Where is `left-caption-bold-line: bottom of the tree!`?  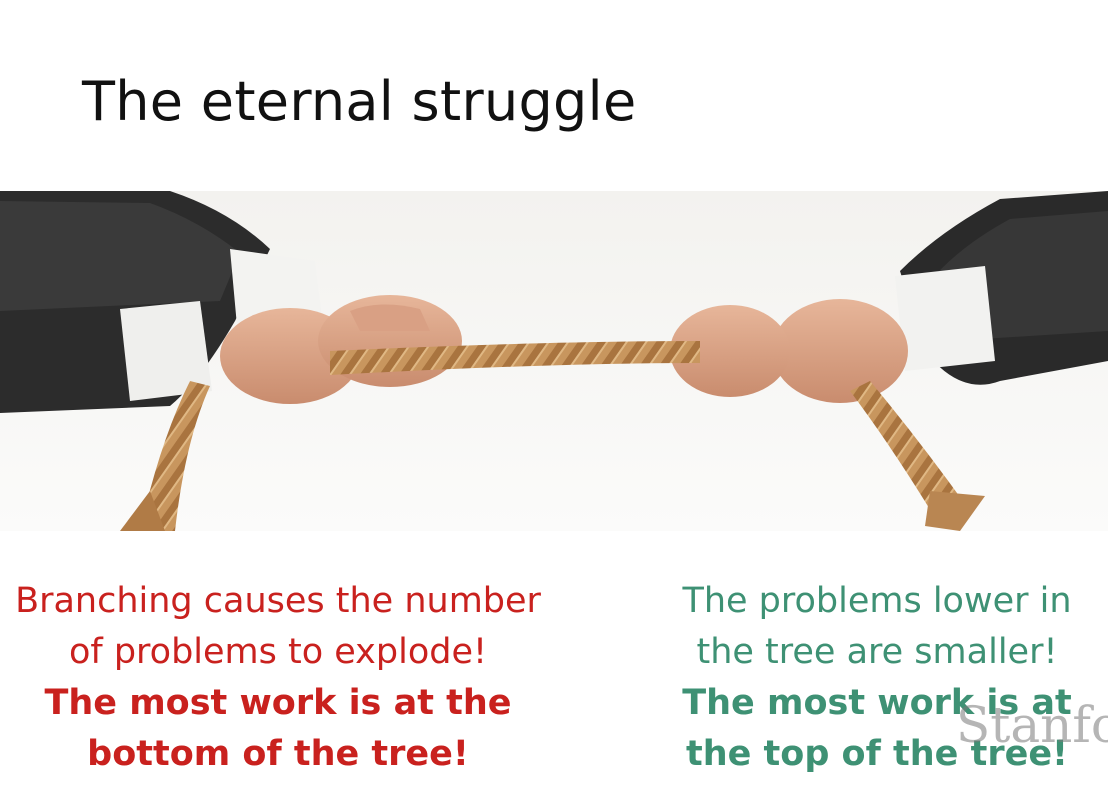
left-caption-bold-line: bottom of the tree! is located at coordinates (278, 754).